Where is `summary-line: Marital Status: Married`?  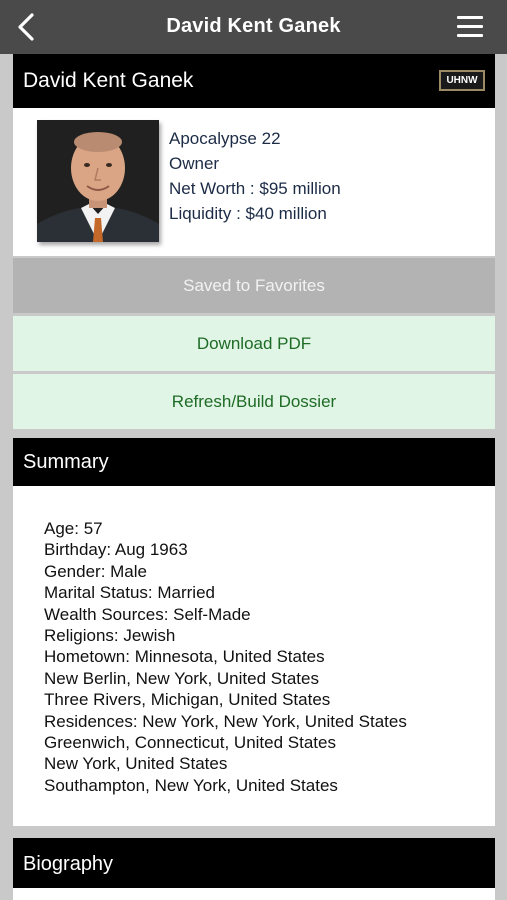
summary-line: Marital Status: Married is located at coordinates (129, 593).